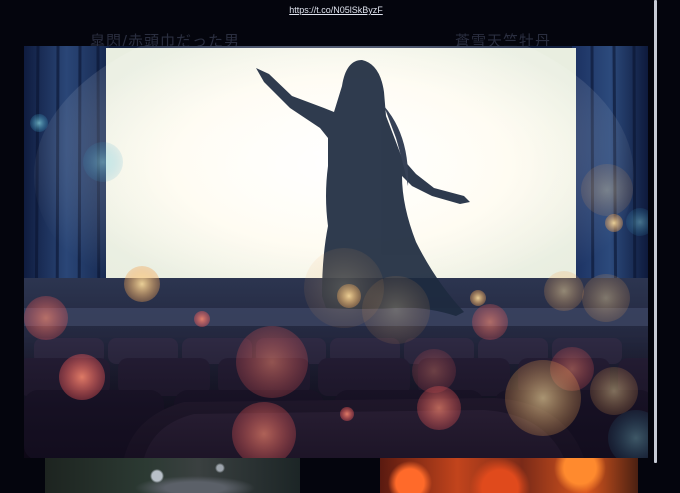  Describe the element at coordinates (655, 231) in the screenshot. I see `scrollbar` at that location.